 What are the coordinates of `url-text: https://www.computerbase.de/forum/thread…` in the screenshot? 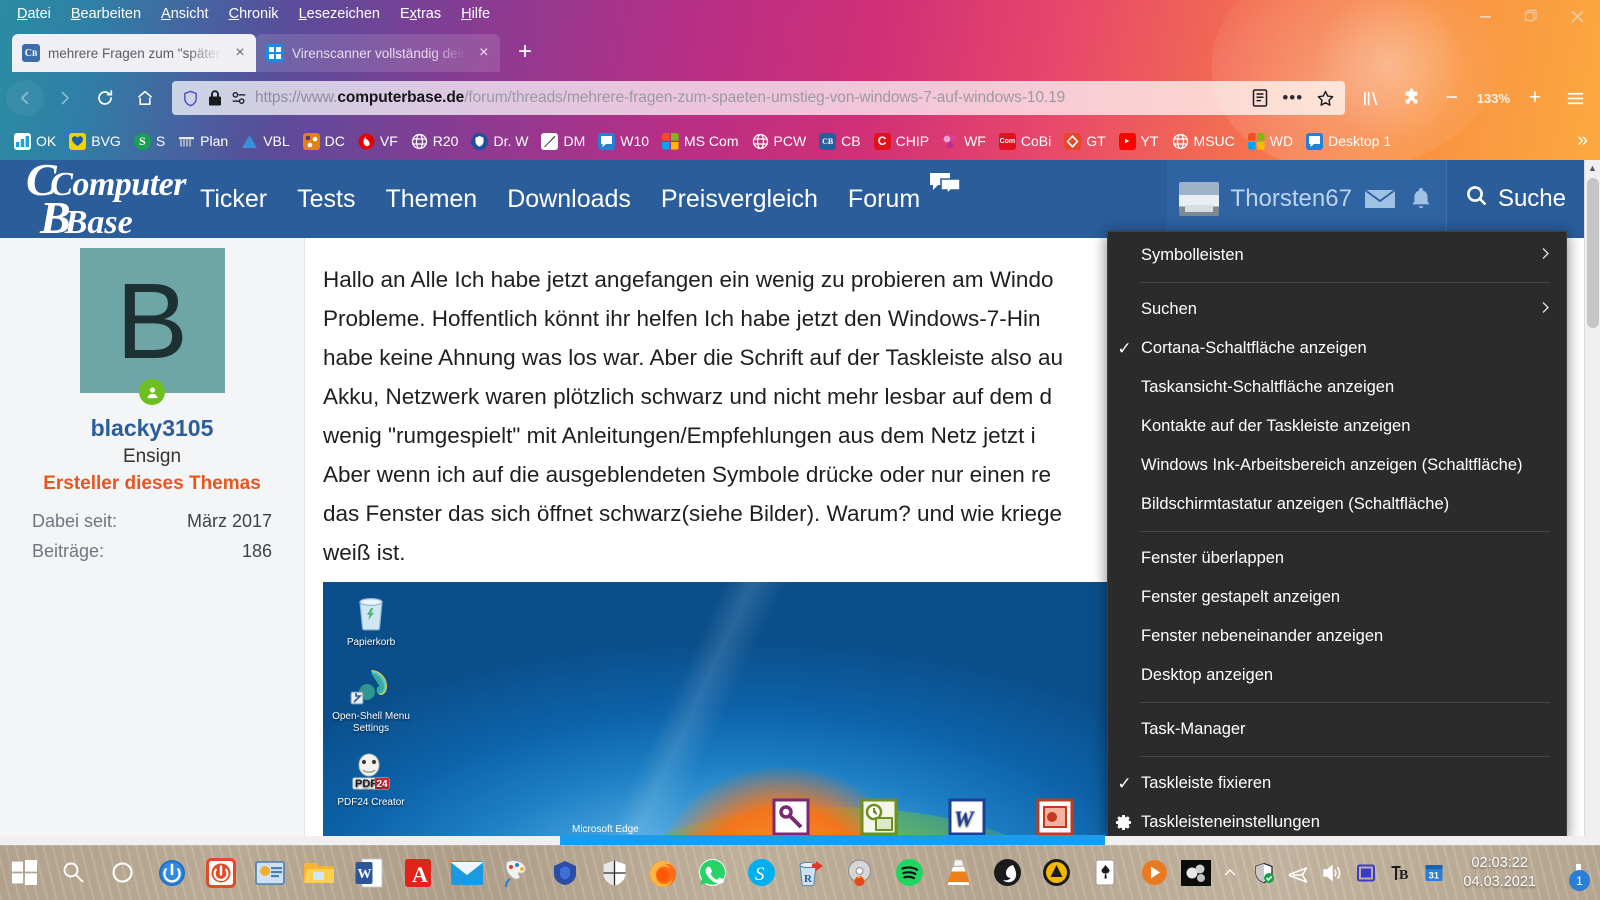 It's located at (747, 98).